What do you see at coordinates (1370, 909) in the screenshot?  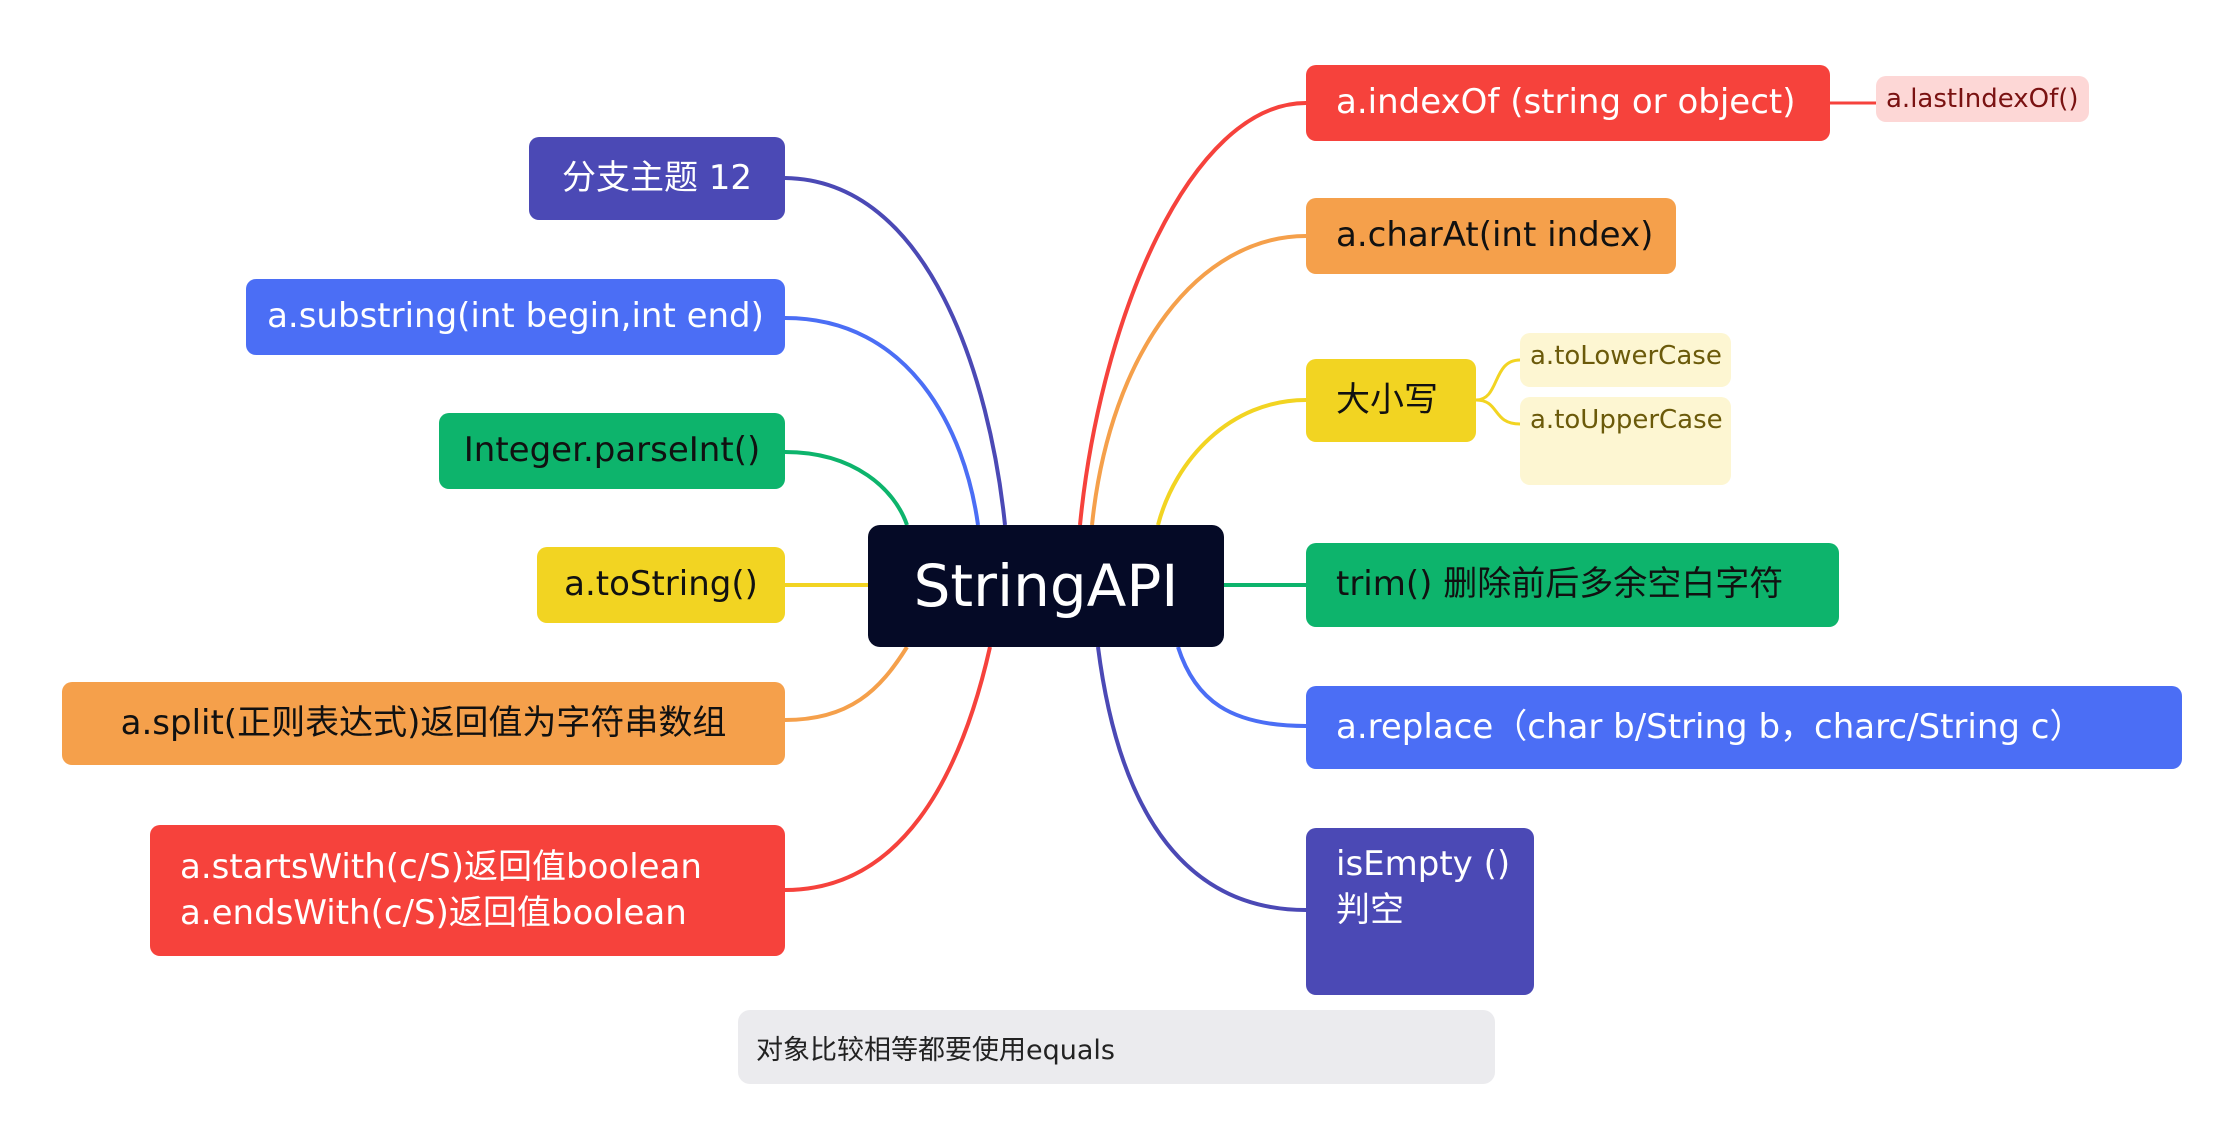 I see `topic-label-line-2: 判空` at bounding box center [1370, 909].